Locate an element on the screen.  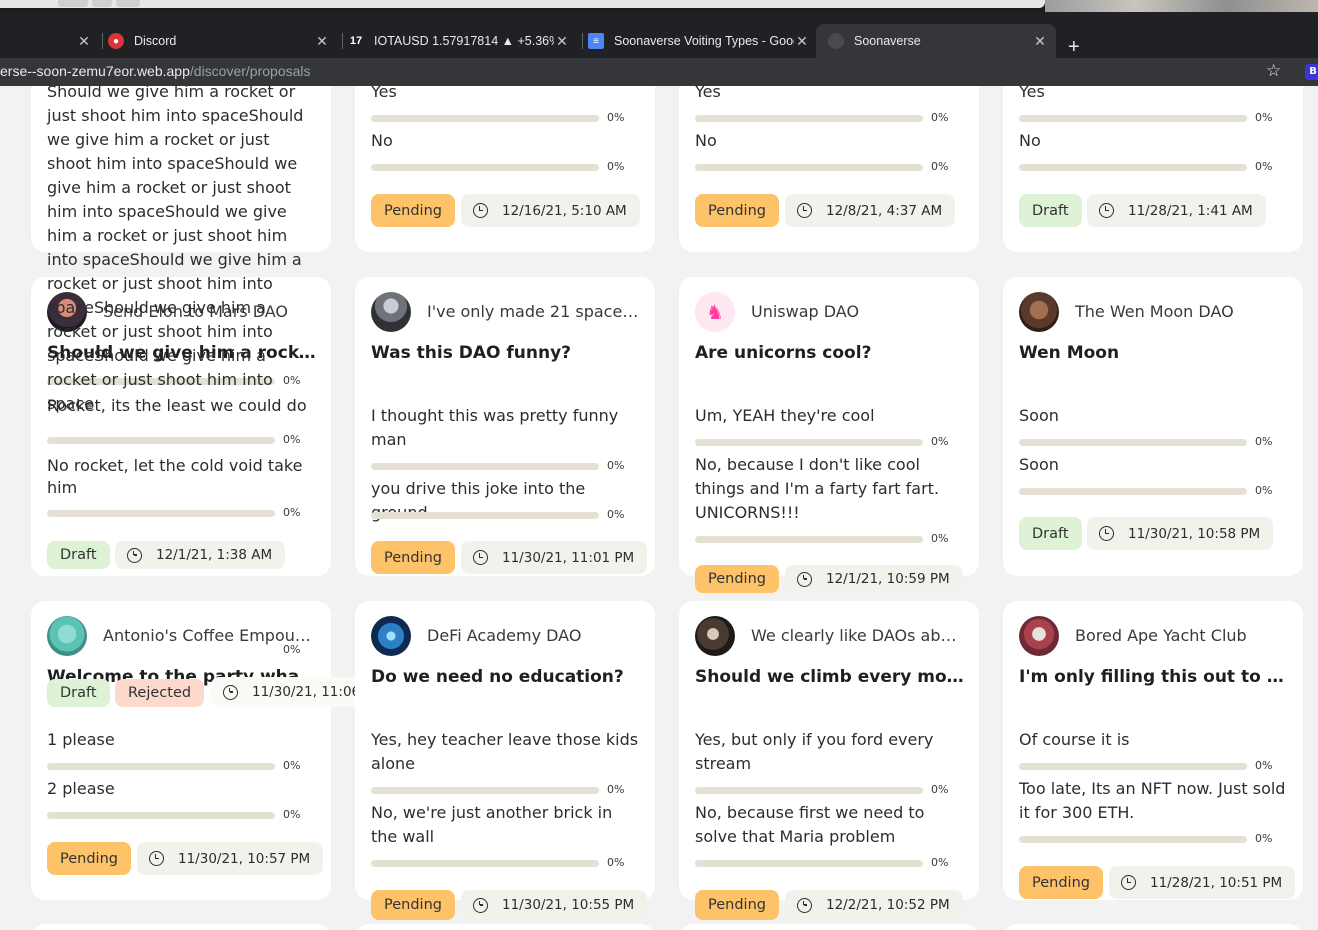
status-badge: Draft is located at coordinates (1050, 533).